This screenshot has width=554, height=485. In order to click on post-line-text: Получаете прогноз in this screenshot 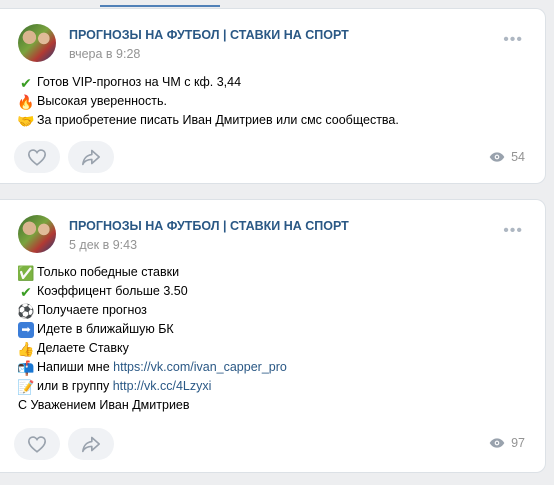, I will do `click(92, 310)`.